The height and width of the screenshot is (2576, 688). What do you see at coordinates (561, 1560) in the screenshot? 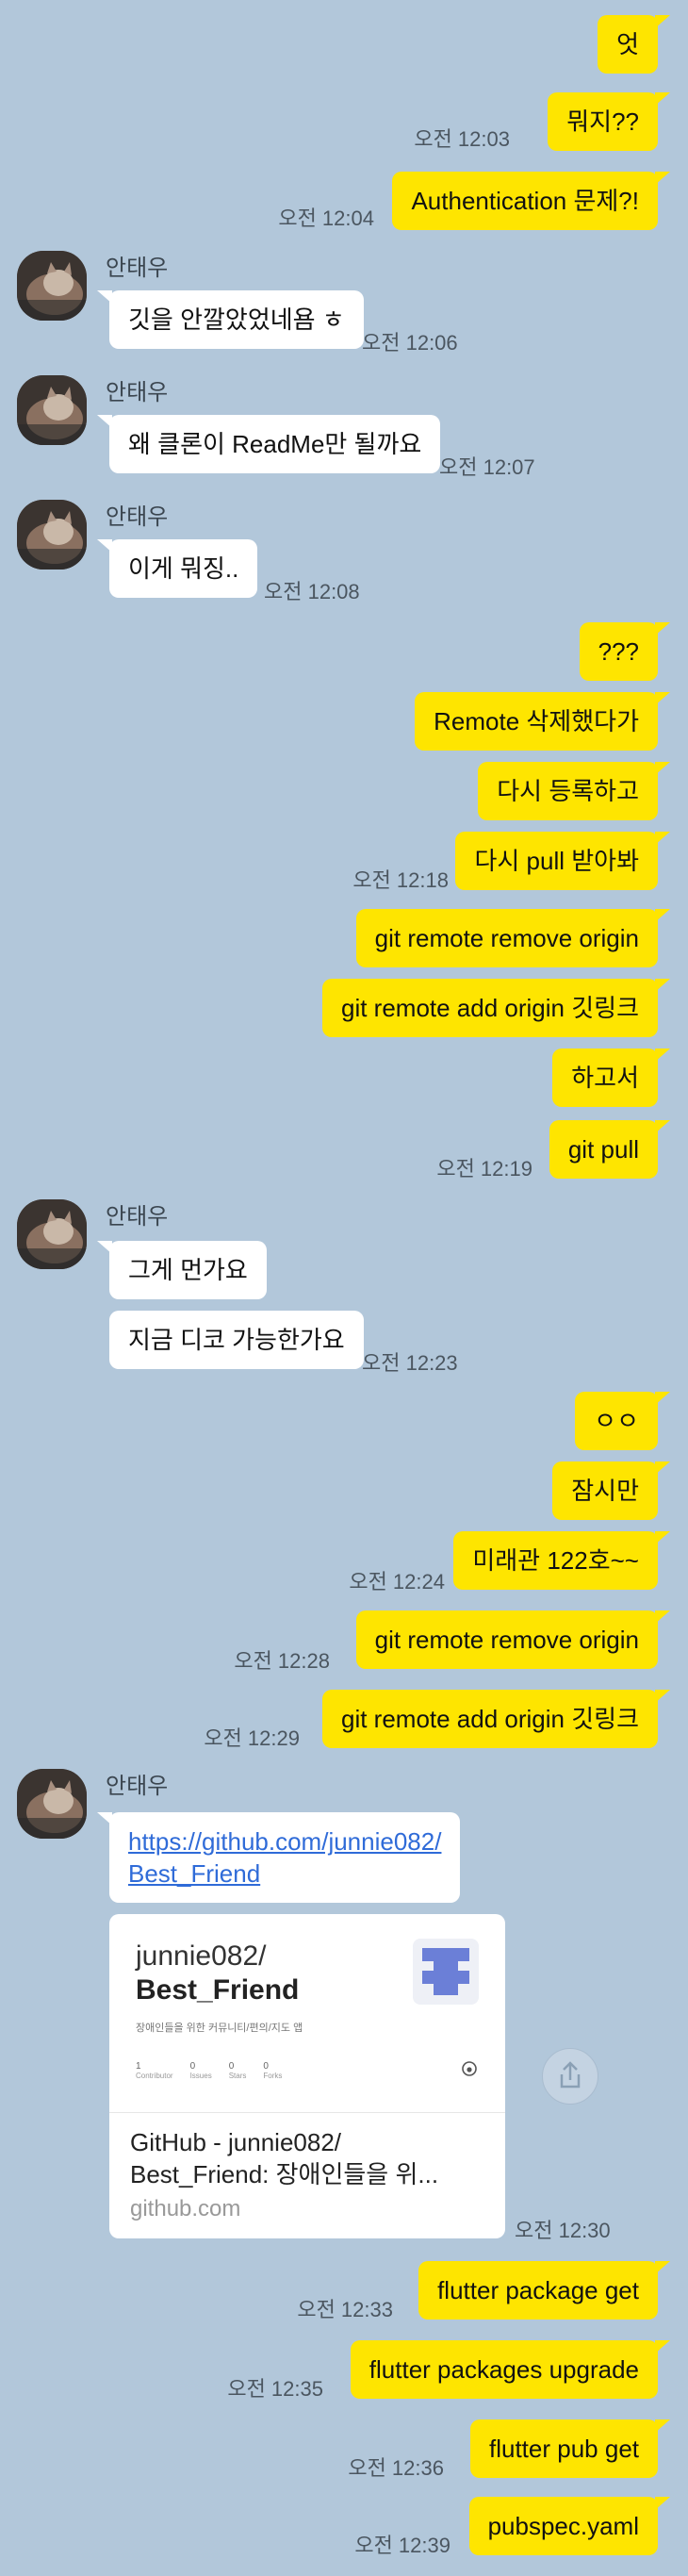
I see `my-message: 미래관 122호~~` at bounding box center [561, 1560].